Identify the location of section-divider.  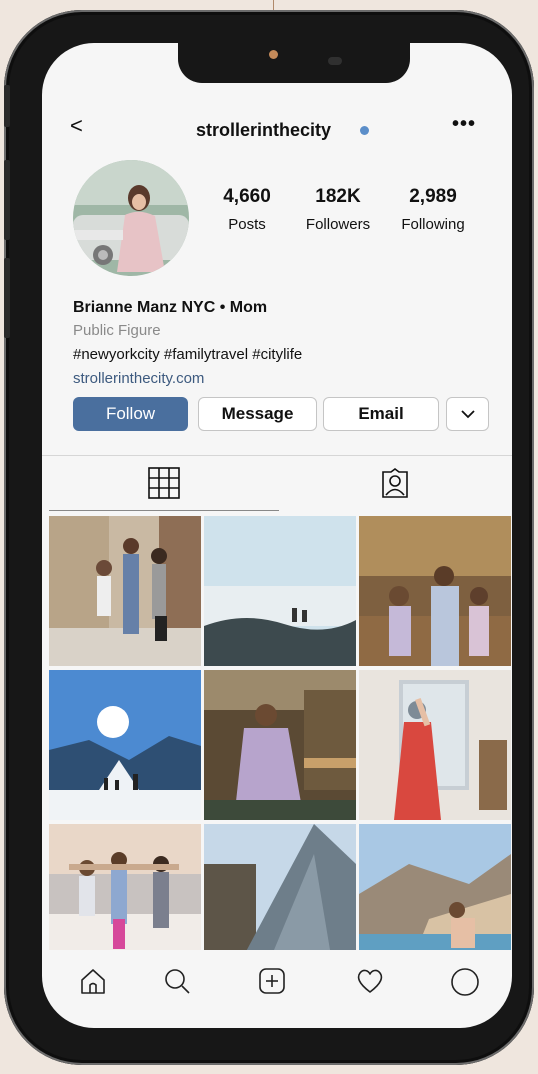
(277, 455).